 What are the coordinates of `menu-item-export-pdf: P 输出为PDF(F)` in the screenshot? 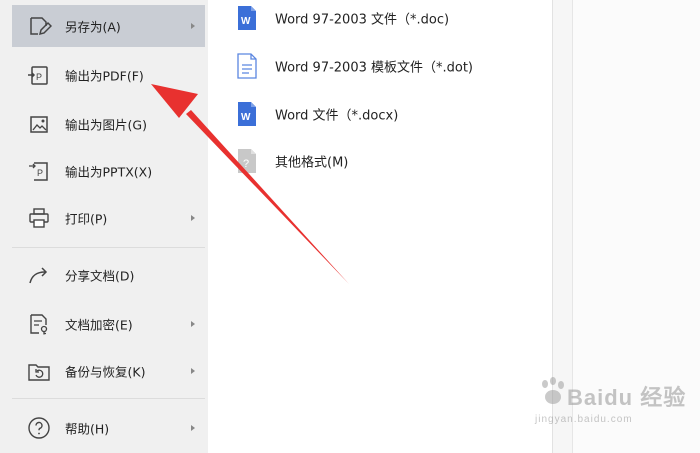 It's located at (108, 75).